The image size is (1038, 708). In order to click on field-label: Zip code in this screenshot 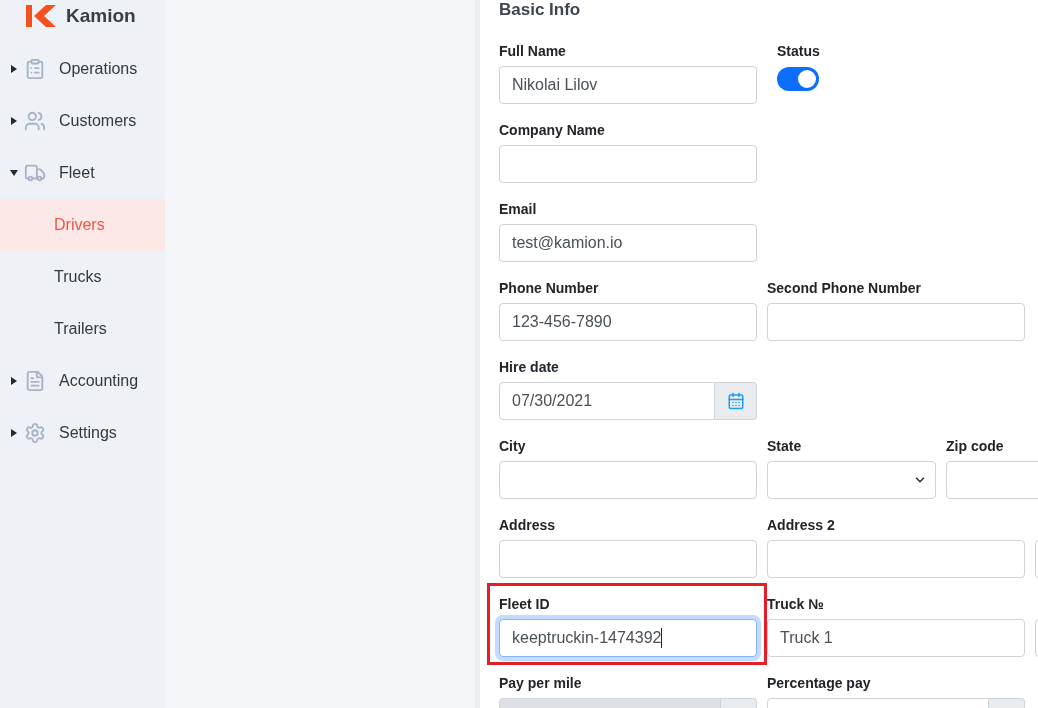, I will do `click(975, 446)`.